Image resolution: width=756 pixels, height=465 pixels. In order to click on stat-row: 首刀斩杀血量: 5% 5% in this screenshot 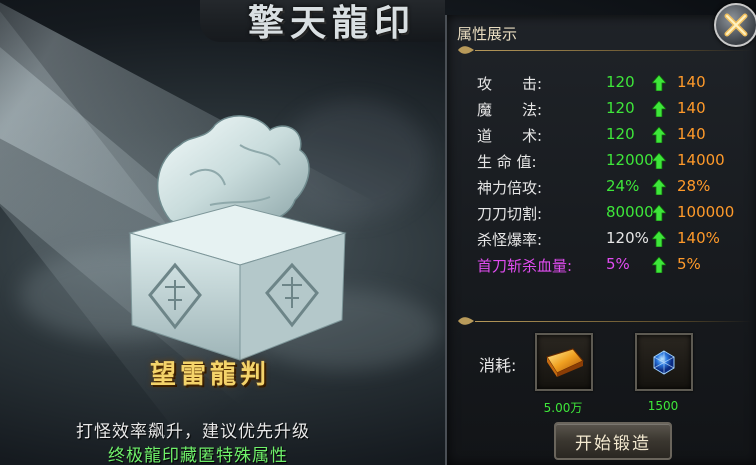, I will do `click(616, 266)`.